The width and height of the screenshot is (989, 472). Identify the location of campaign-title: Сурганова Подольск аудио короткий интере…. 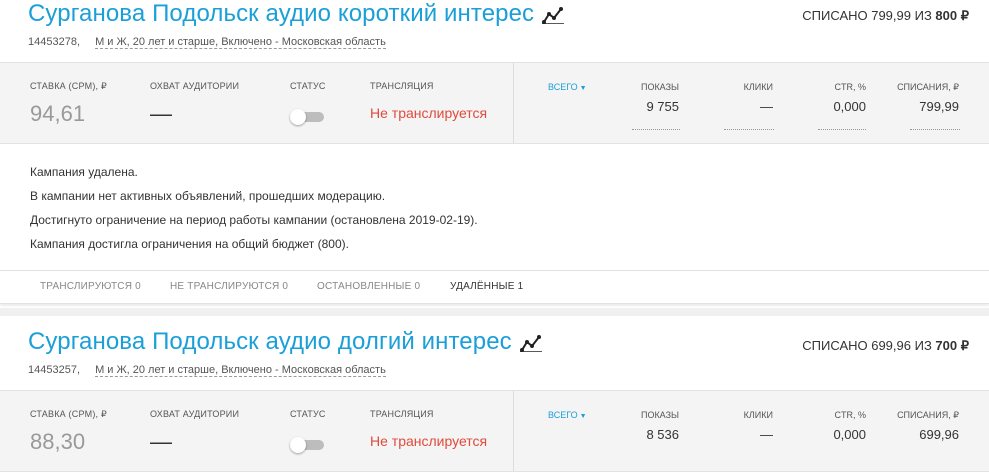
(296, 14).